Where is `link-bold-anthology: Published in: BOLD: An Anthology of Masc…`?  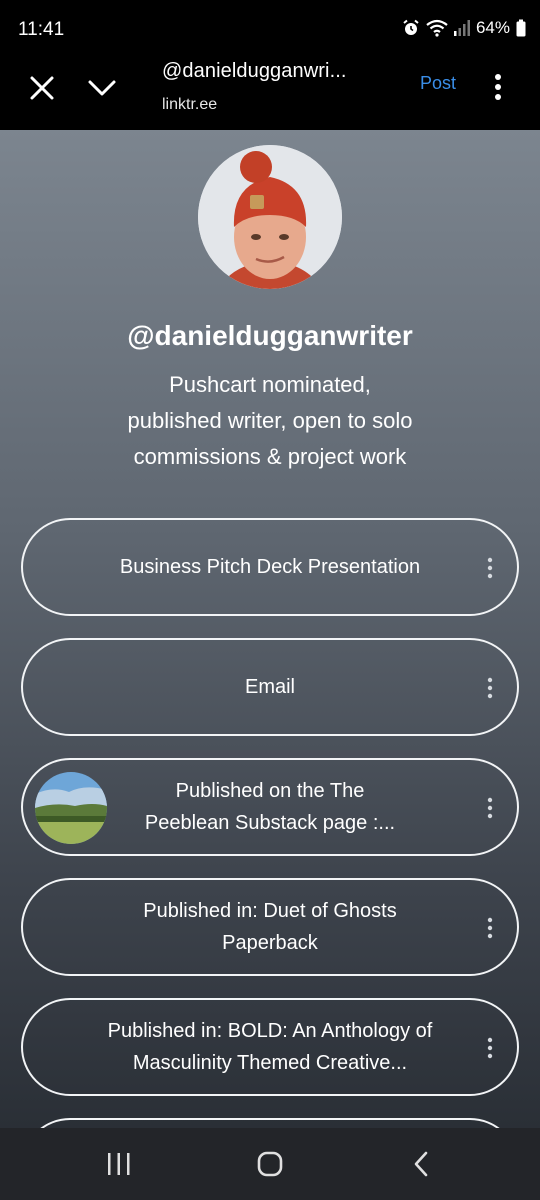 link-bold-anthology: Published in: BOLD: An Anthology of Masc… is located at coordinates (270, 1047).